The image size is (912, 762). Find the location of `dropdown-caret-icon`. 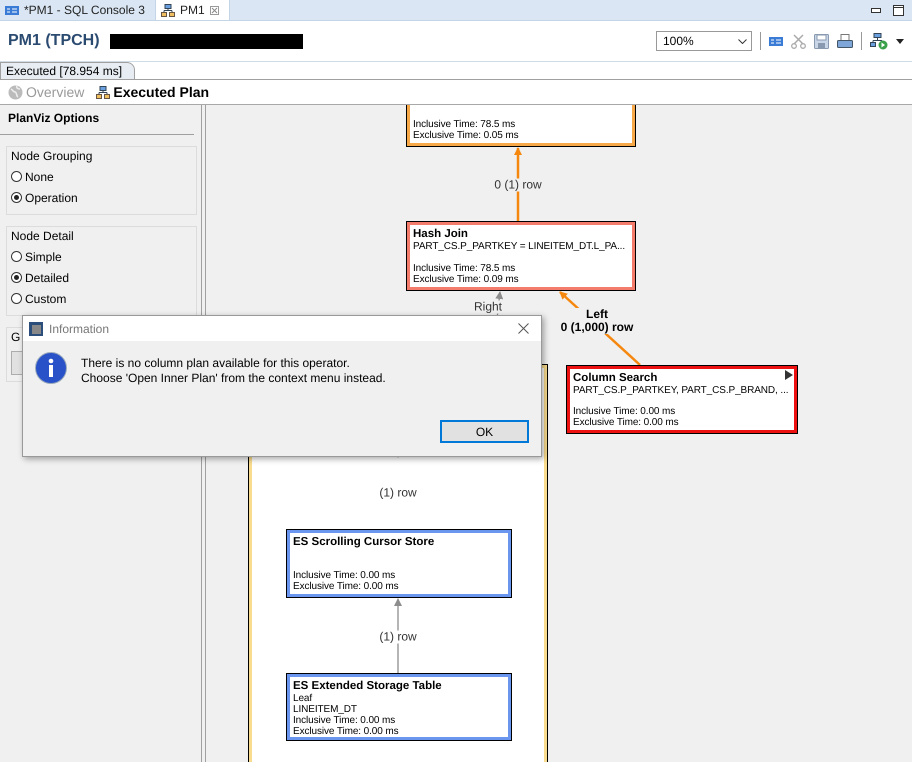

dropdown-caret-icon is located at coordinates (900, 41).